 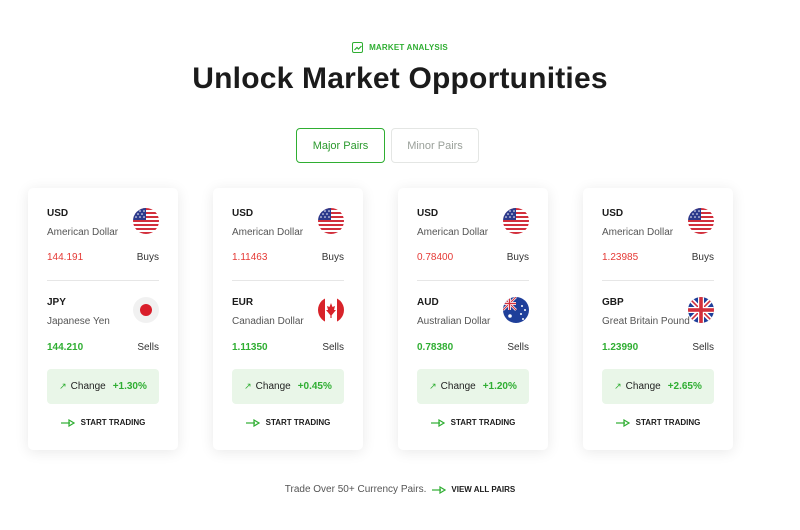 I want to click on quote-price-row: 144.210 Sells, so click(x=103, y=347).